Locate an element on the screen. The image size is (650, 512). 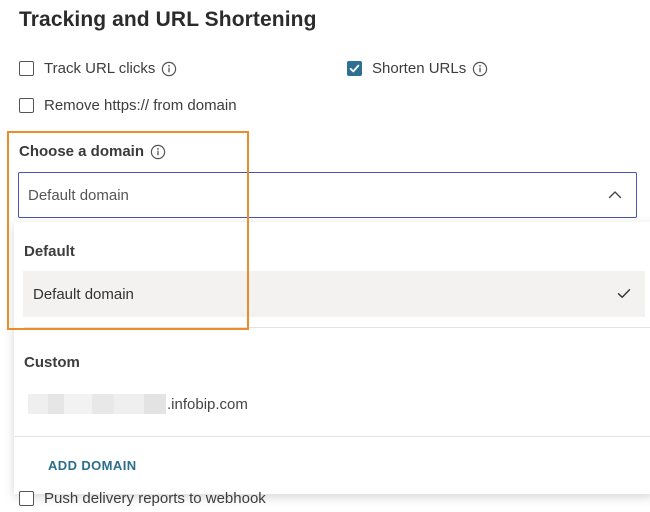
domain-select: Default domain is located at coordinates (327, 195).